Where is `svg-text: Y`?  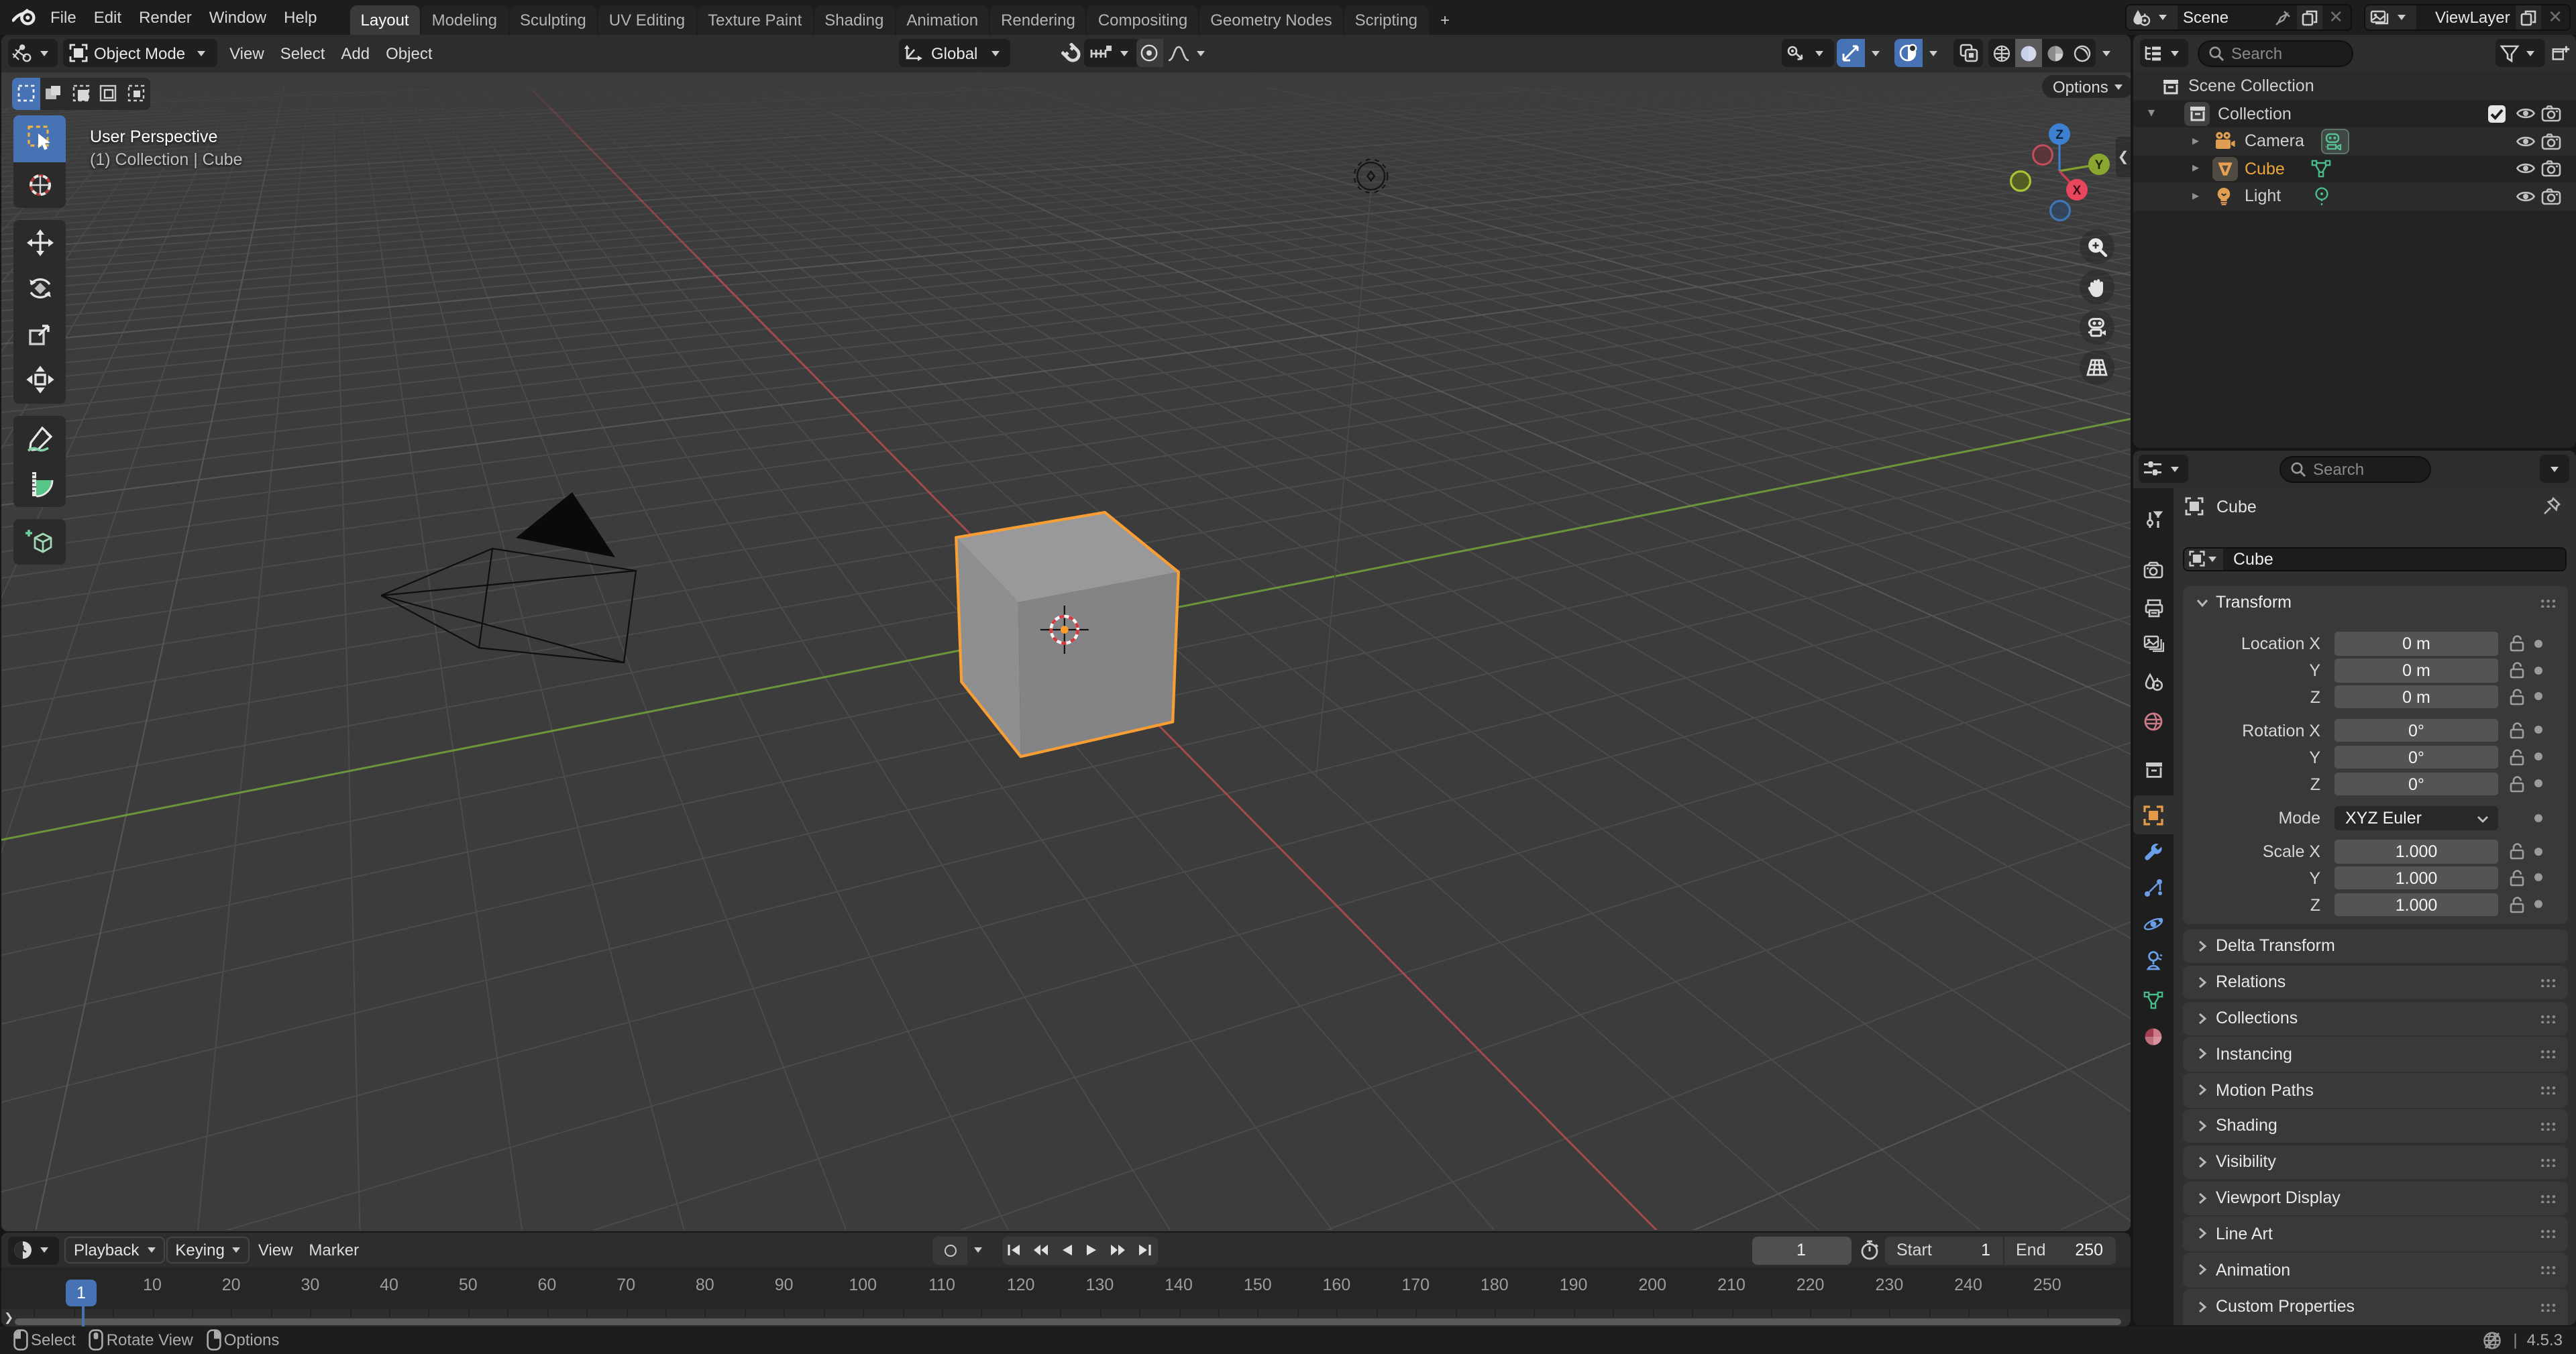 svg-text: Y is located at coordinates (2099, 165).